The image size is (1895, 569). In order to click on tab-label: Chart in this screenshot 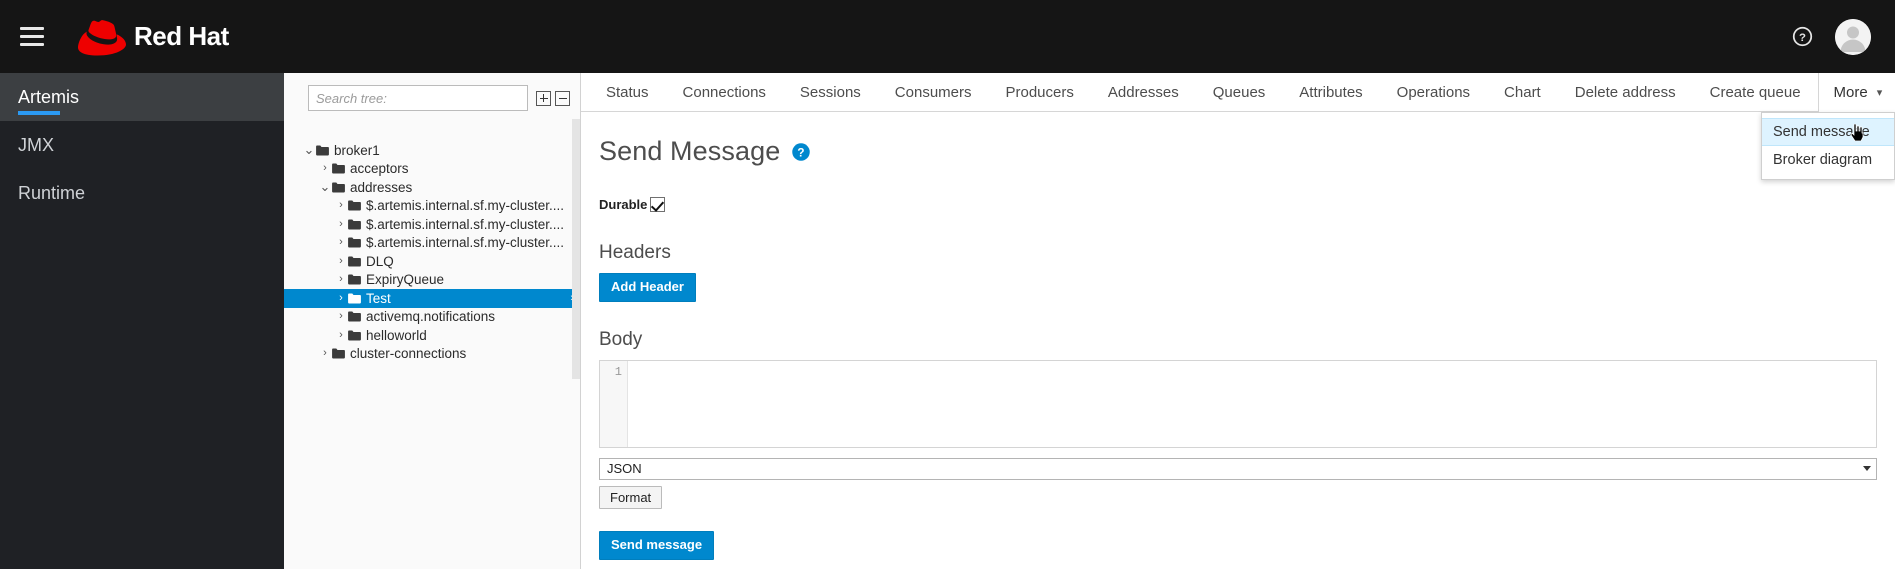, I will do `click(1522, 92)`.